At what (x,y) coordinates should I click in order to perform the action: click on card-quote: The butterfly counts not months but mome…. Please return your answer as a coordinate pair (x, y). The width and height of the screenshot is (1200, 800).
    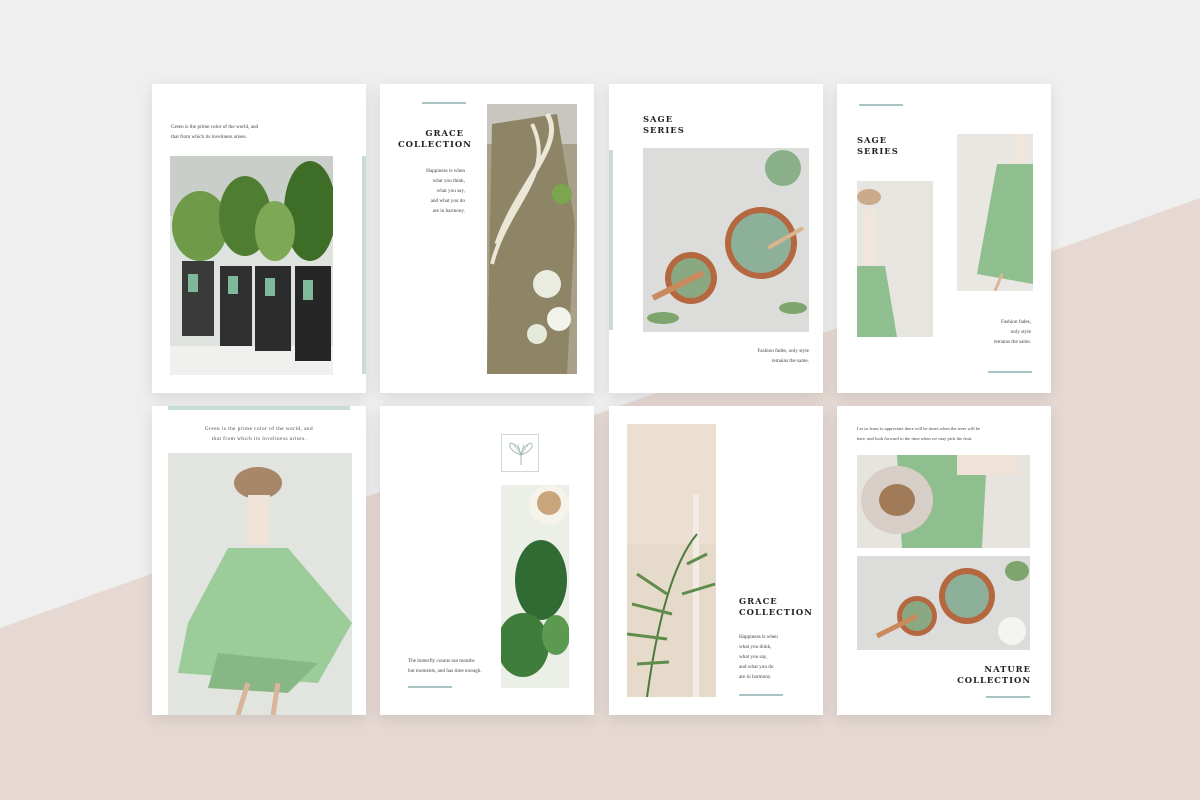
    Looking at the image, I should click on (445, 666).